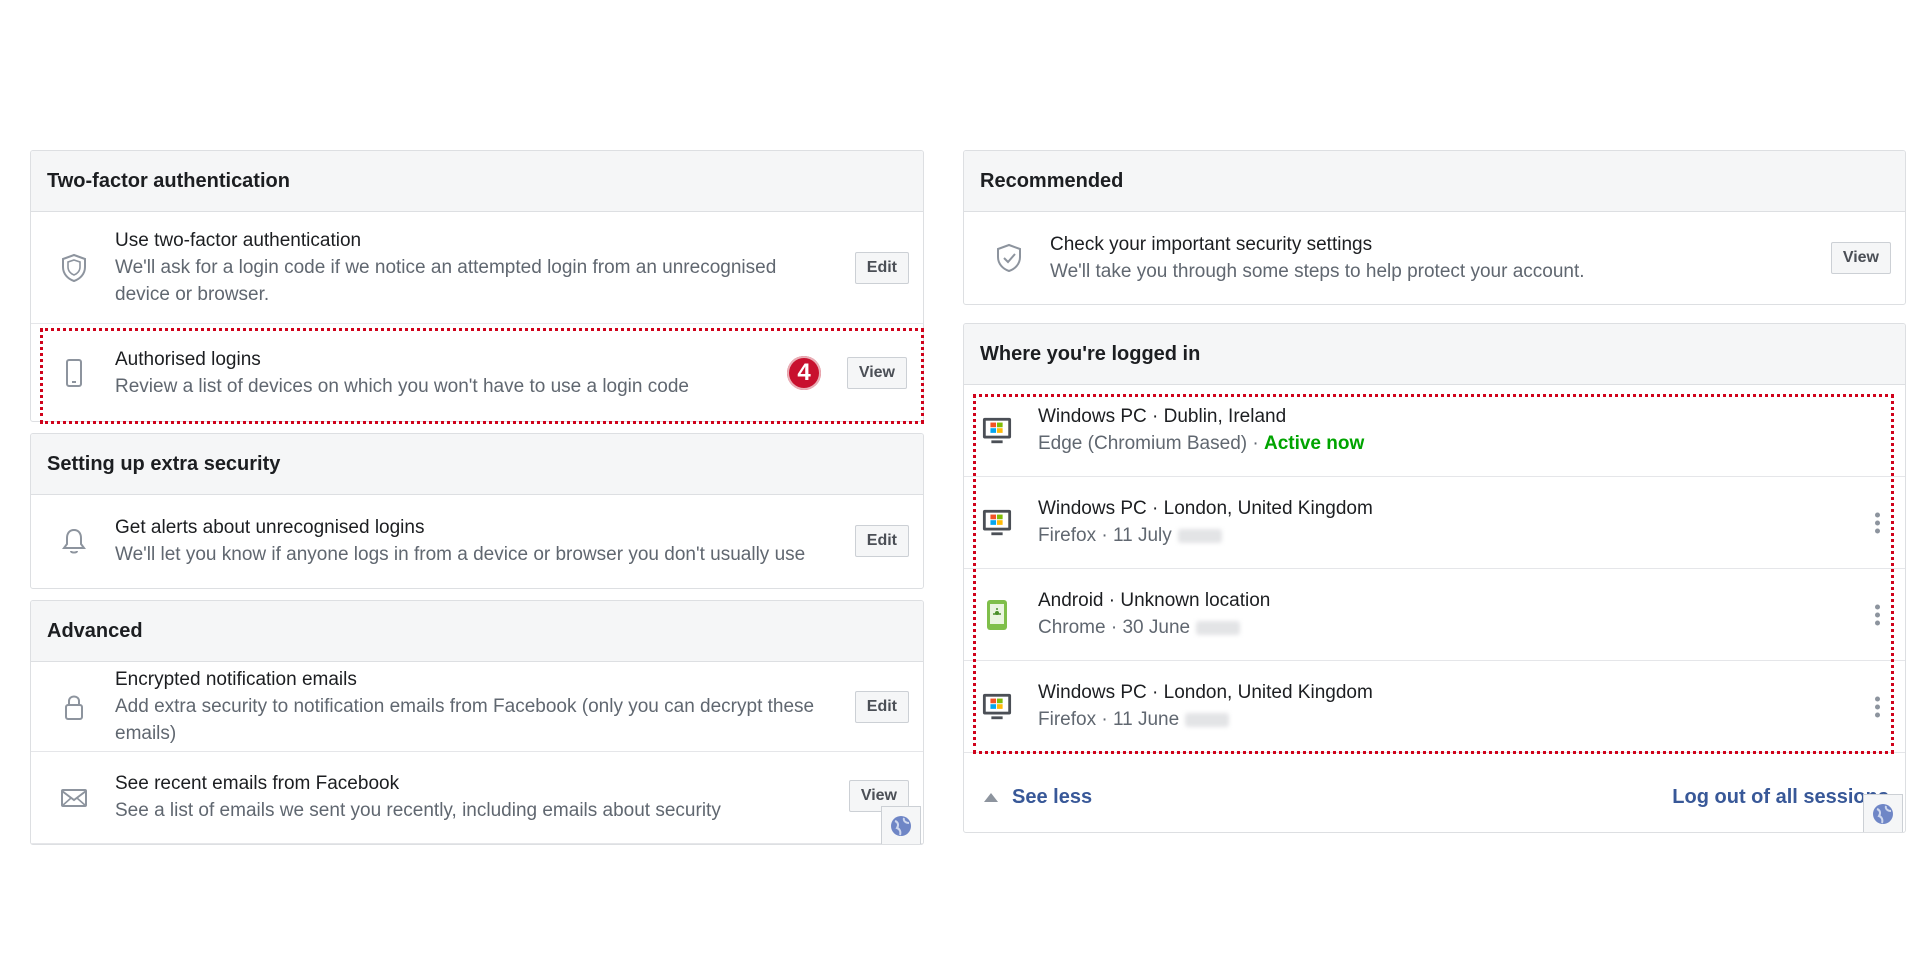 Image resolution: width=1920 pixels, height=961 pixels. I want to click on log-out-all-link: Log out of all sessions, so click(1780, 797).